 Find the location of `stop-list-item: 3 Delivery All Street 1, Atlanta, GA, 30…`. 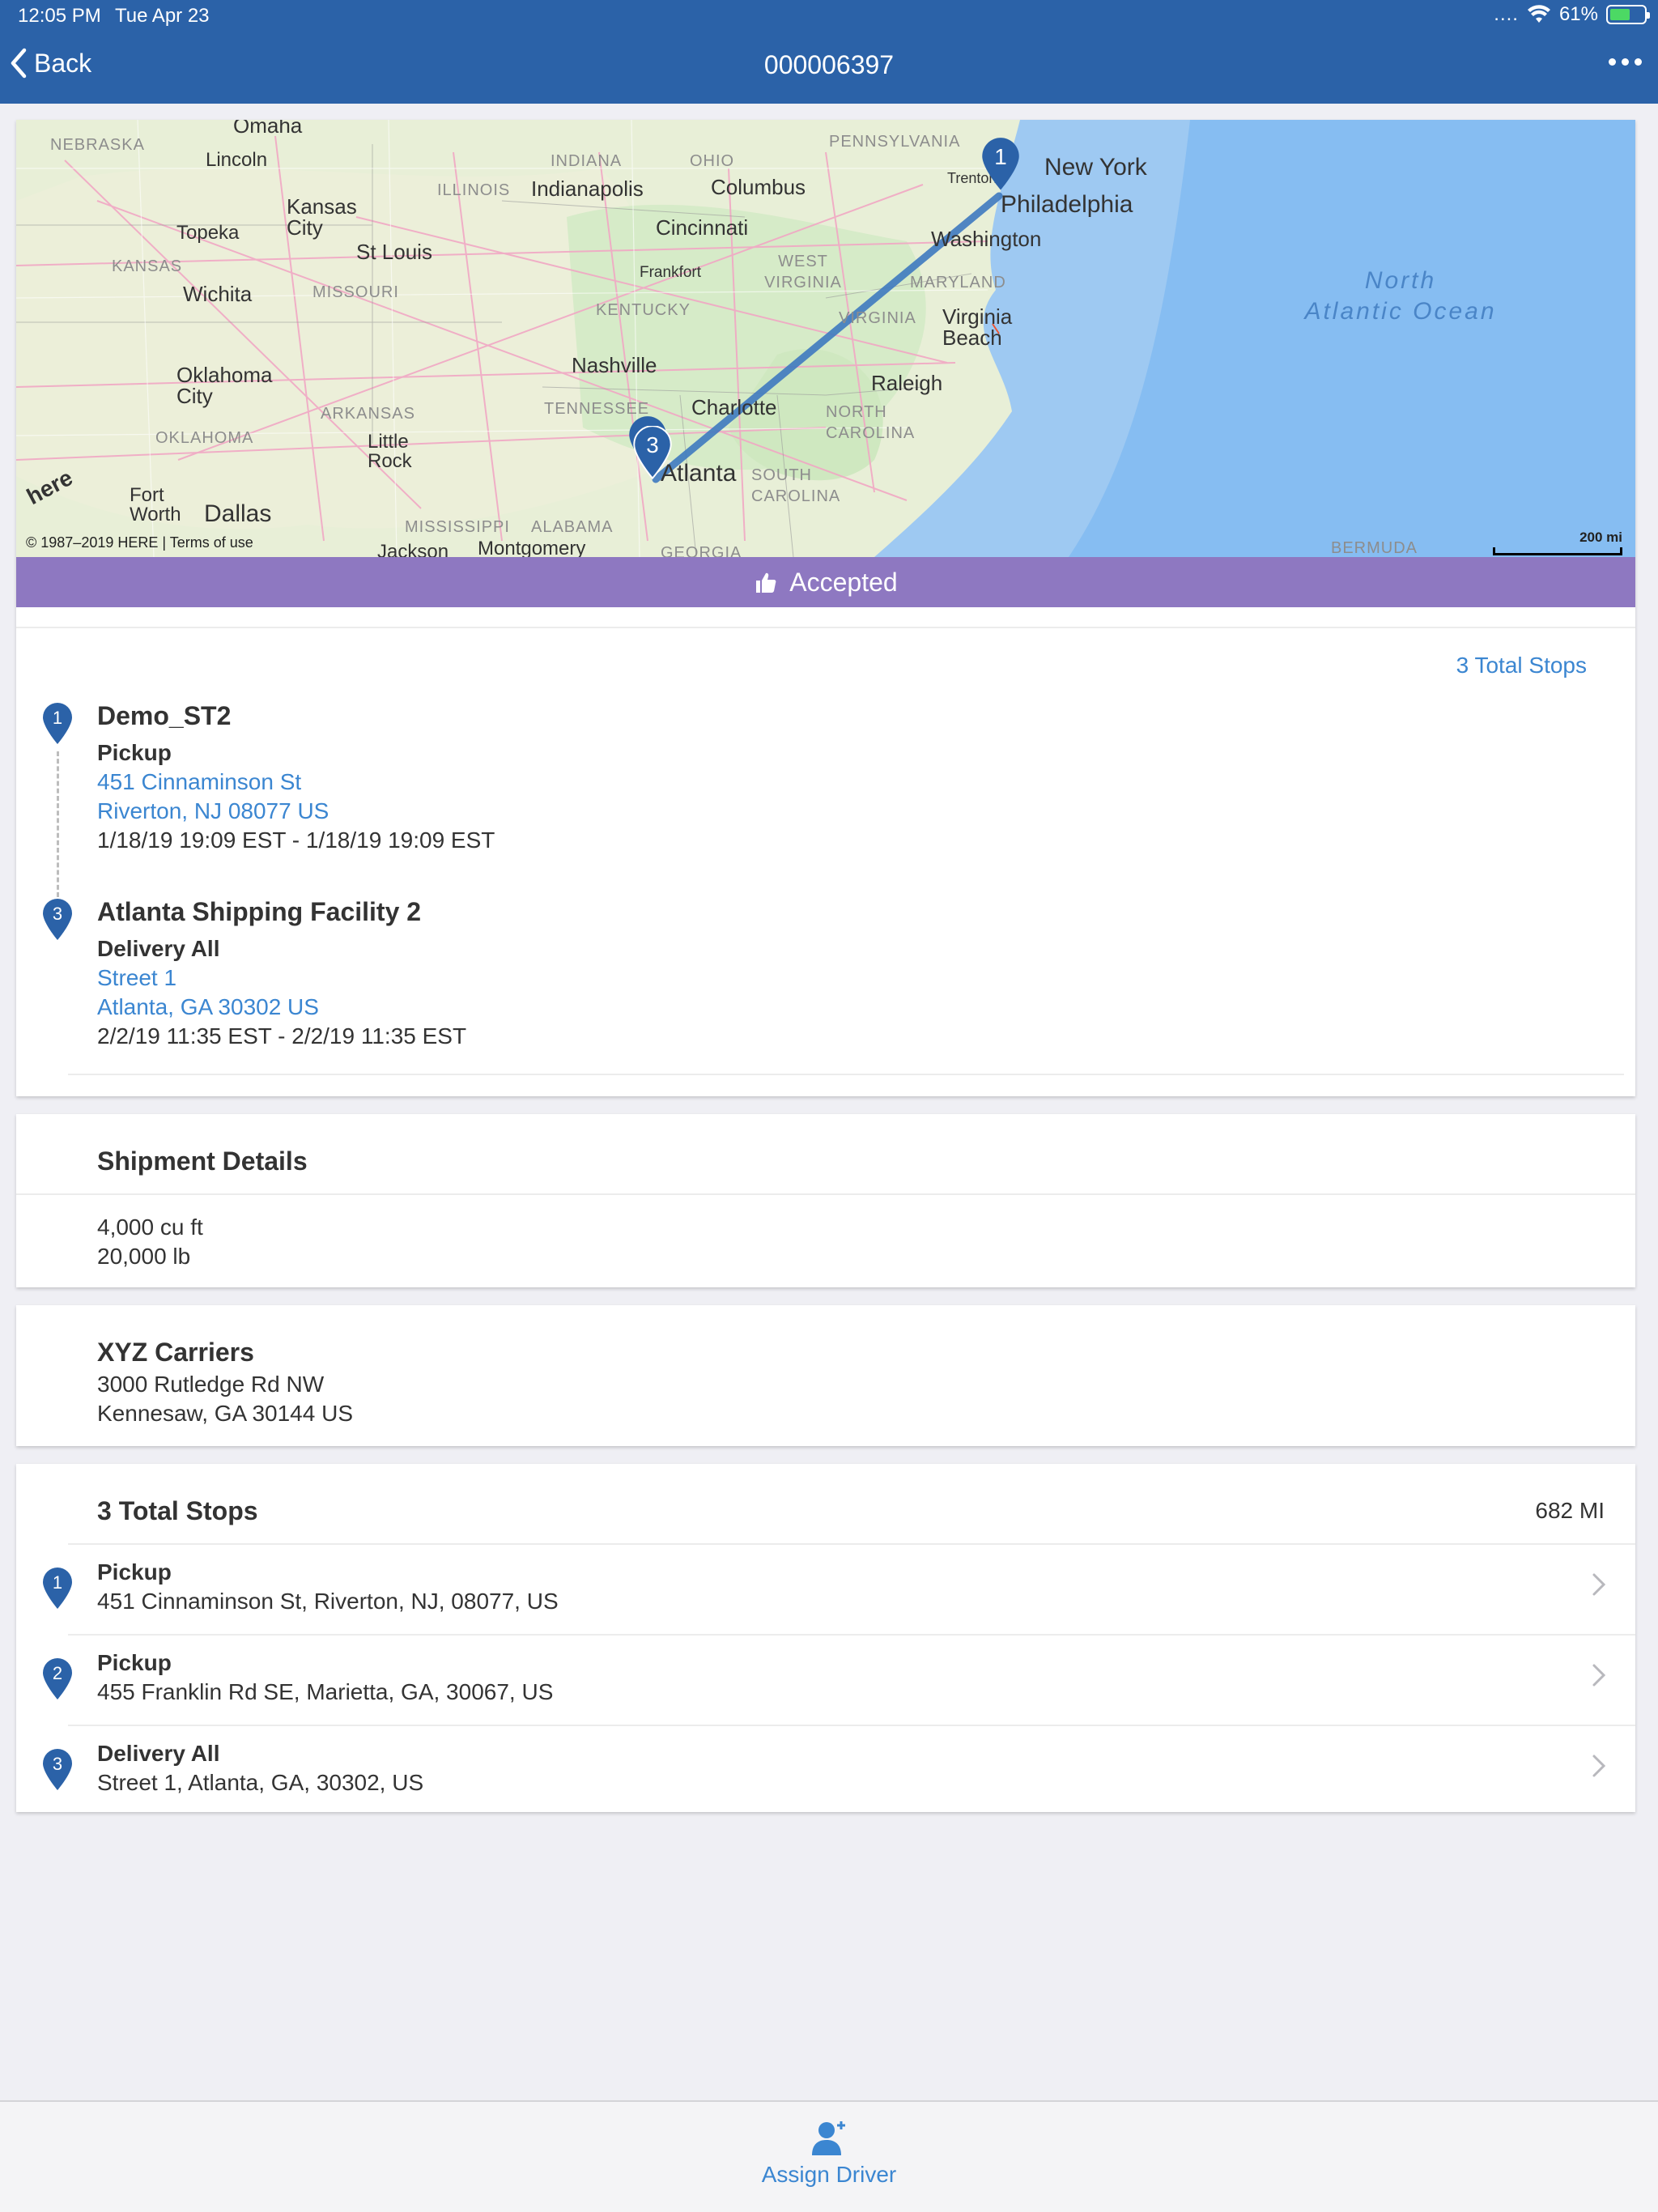

stop-list-item: 3 Delivery All Street 1, Atlanta, GA, 30… is located at coordinates (825, 1772).